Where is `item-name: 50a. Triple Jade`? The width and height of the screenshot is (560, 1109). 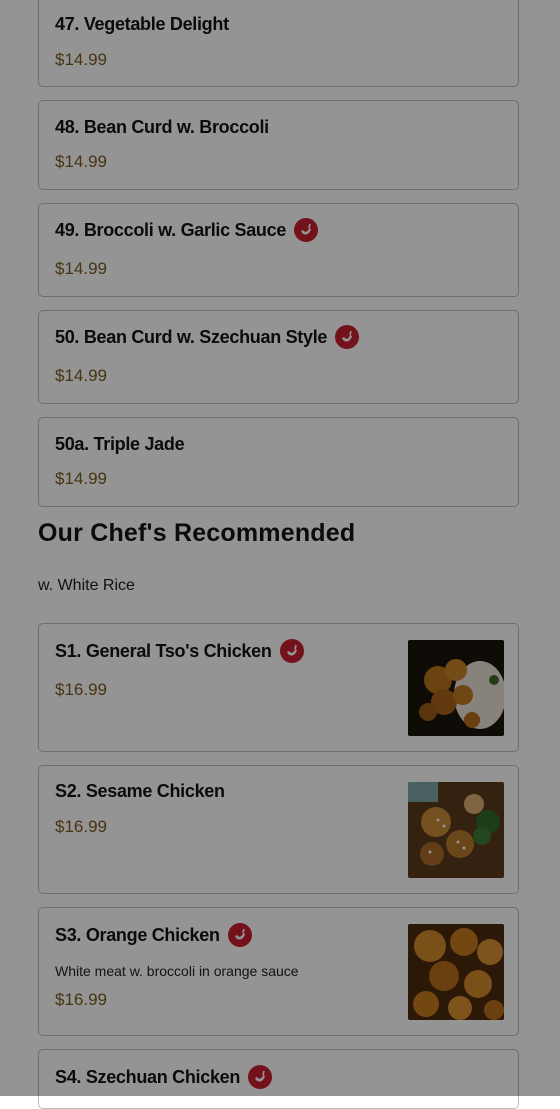
item-name: 50a. Triple Jade is located at coordinates (120, 444).